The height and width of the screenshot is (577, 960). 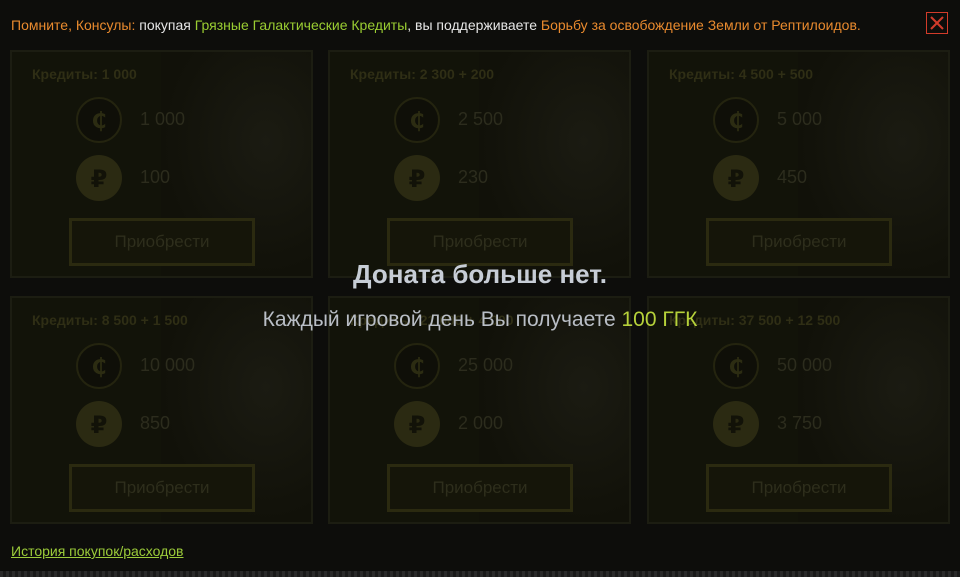 I want to click on ruble-price: 230, so click(x=473, y=177).